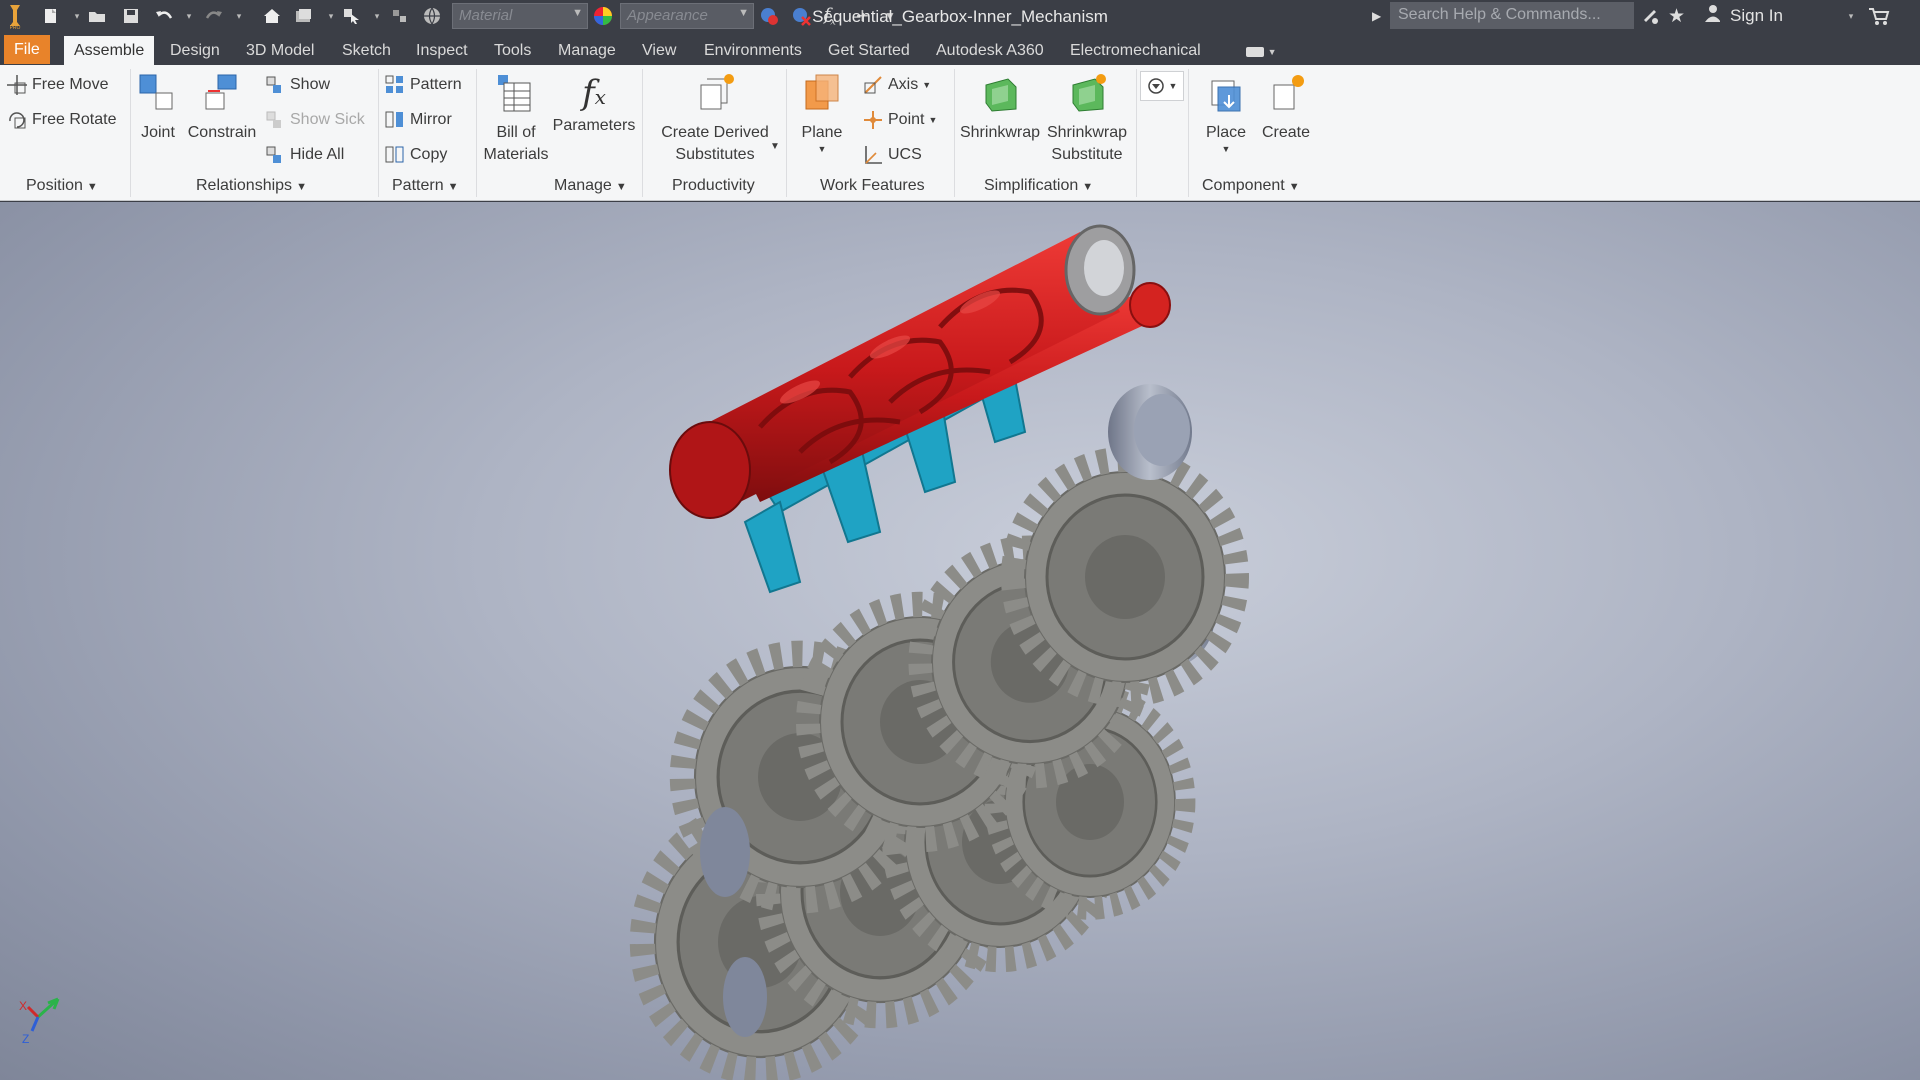 This screenshot has width=1920, height=1080. What do you see at coordinates (717, 92) in the screenshot?
I see `derived-substitute-icon` at bounding box center [717, 92].